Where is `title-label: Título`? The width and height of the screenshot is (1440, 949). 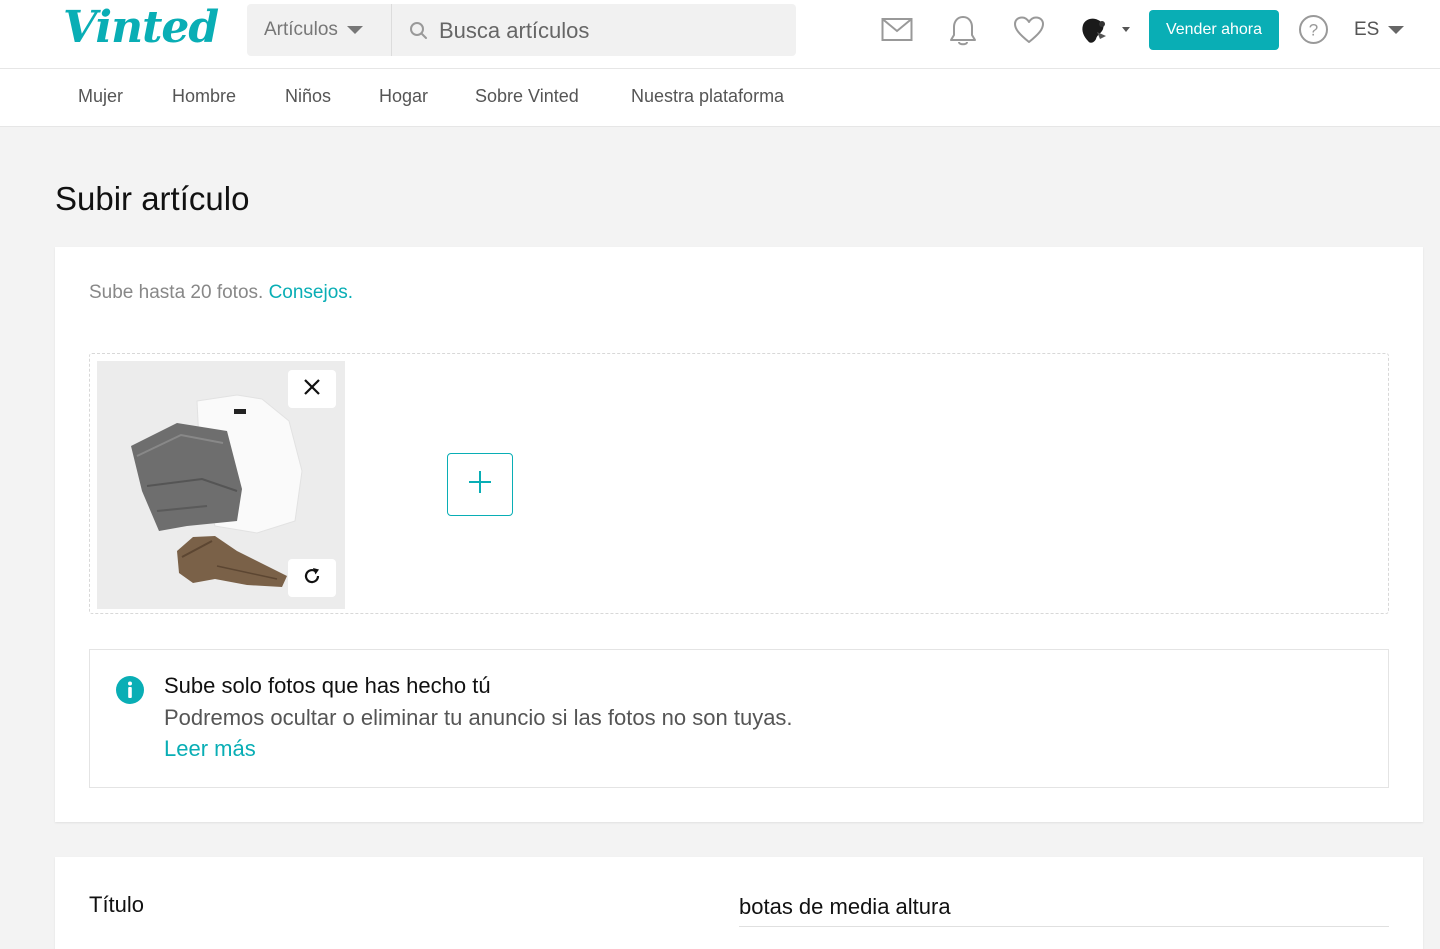
title-label: Título is located at coordinates (117, 904).